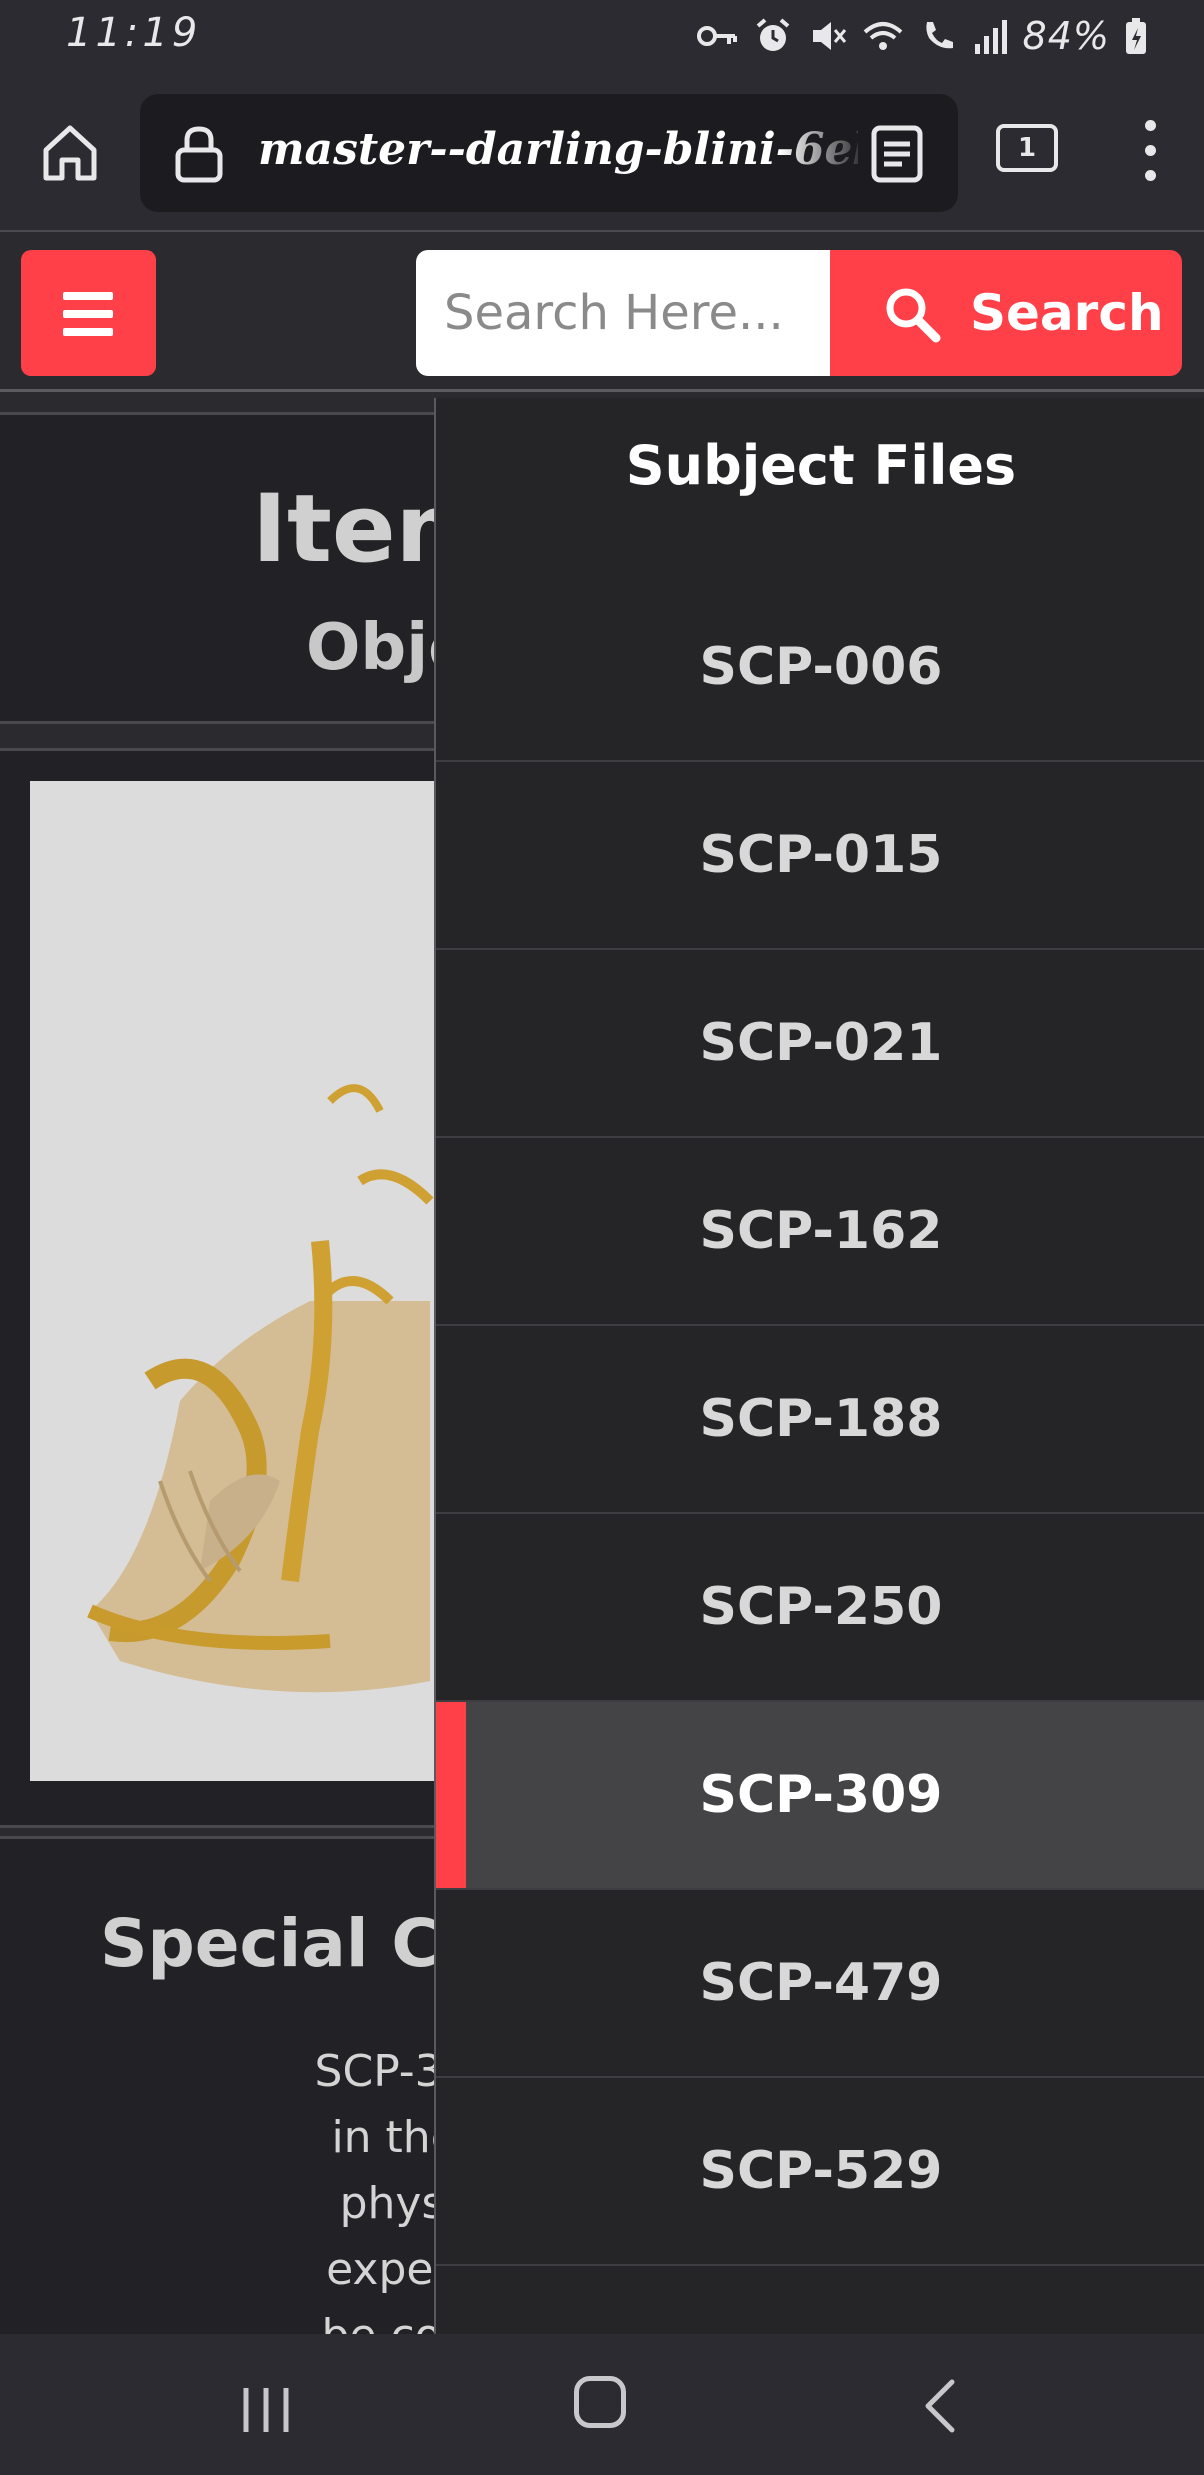 The width and height of the screenshot is (1204, 2475). Describe the element at coordinates (829, 36) in the screenshot. I see `mute-icon` at that location.